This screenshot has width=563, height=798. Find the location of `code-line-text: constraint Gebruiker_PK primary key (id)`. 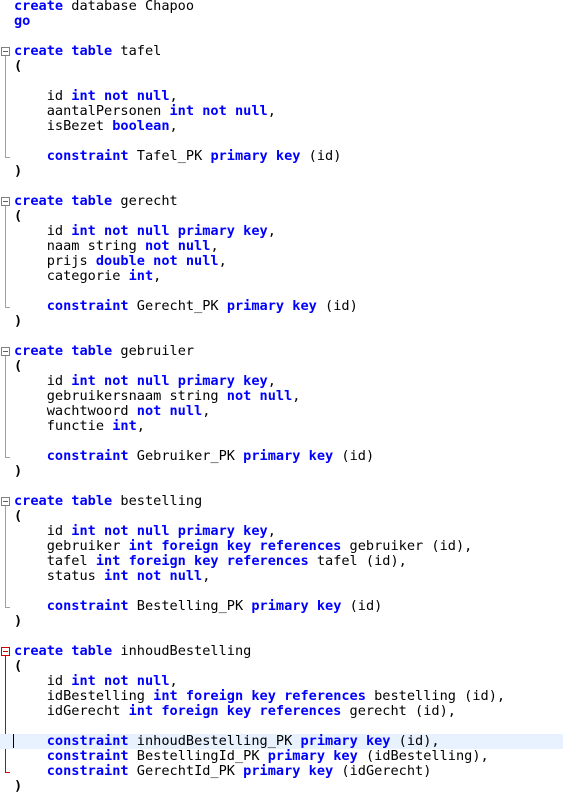

code-line-text: constraint Gebruiker_PK primary key (id) is located at coordinates (194, 456).